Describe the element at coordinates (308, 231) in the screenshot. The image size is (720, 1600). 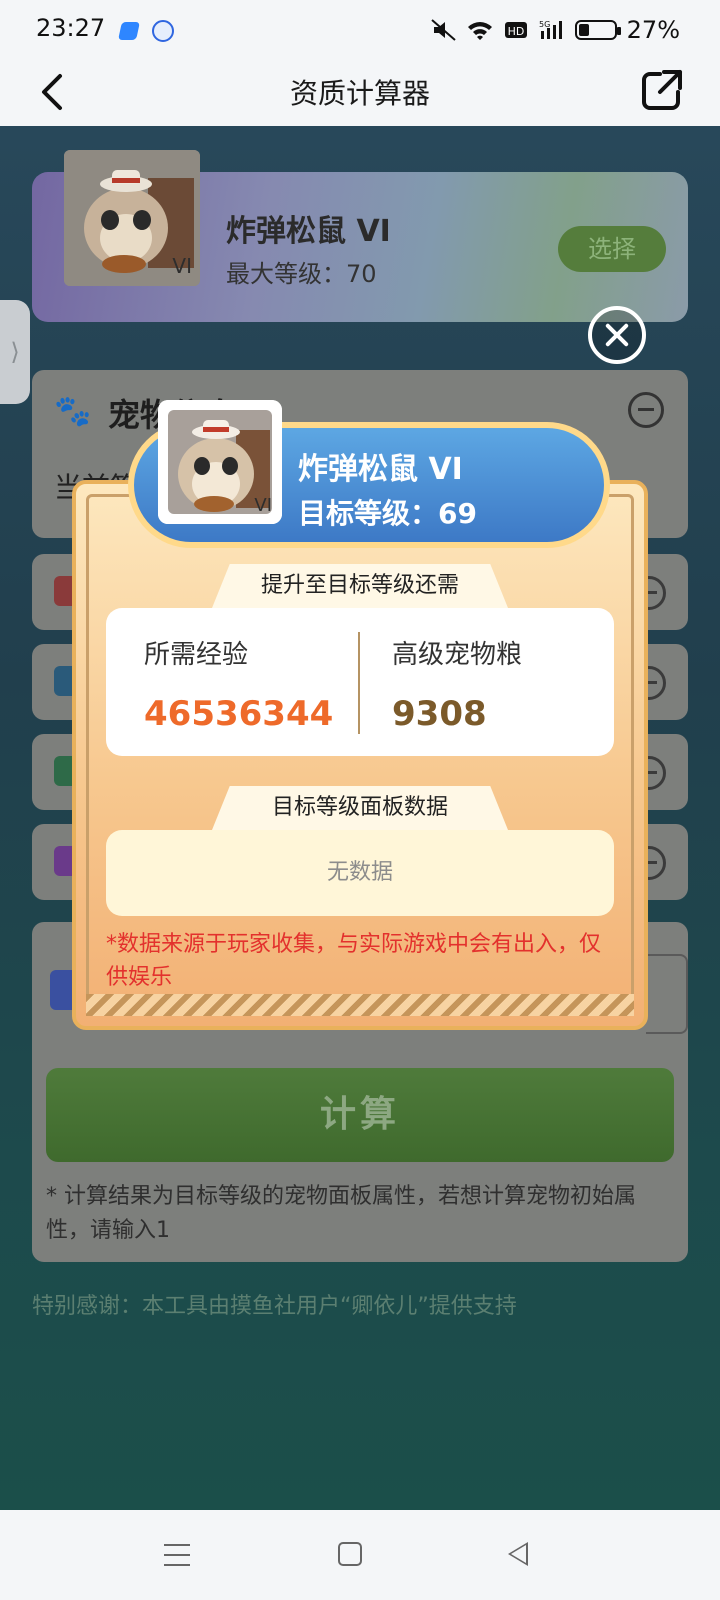
I see `pet-name: 炸弹松鼠 VI` at that location.